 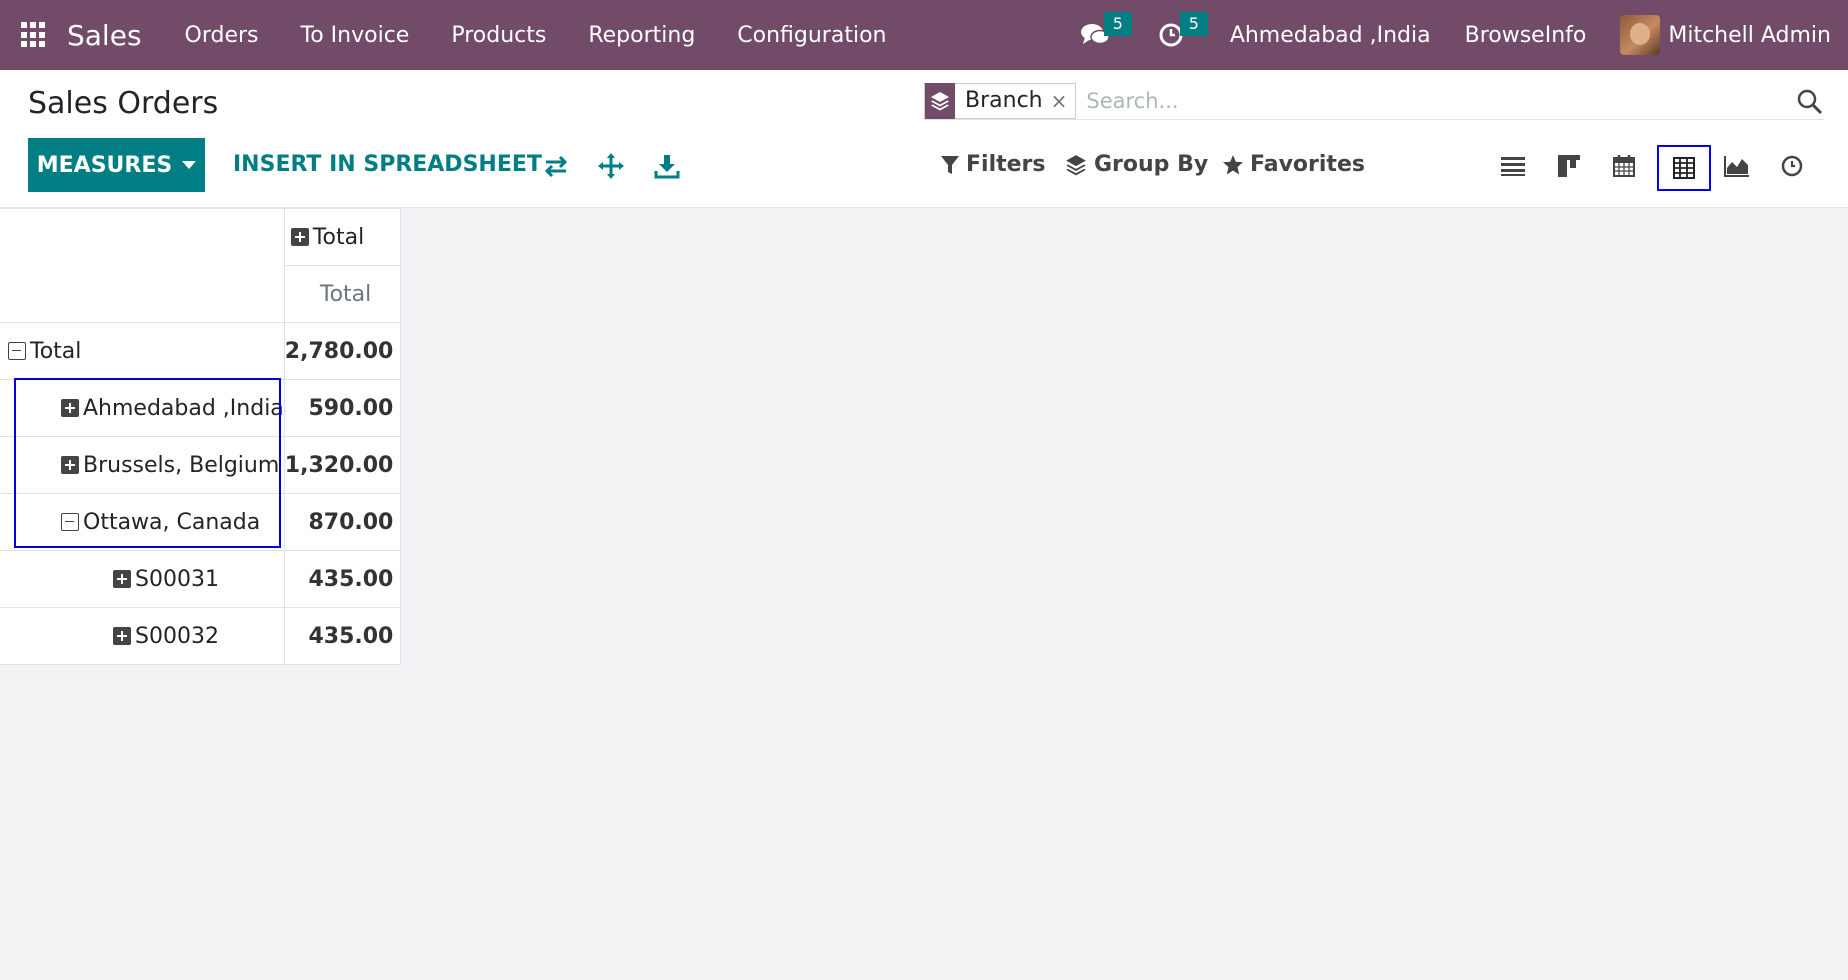 What do you see at coordinates (1330, 35) in the screenshot?
I see `branch-switcher: Ahmedabad ,India` at bounding box center [1330, 35].